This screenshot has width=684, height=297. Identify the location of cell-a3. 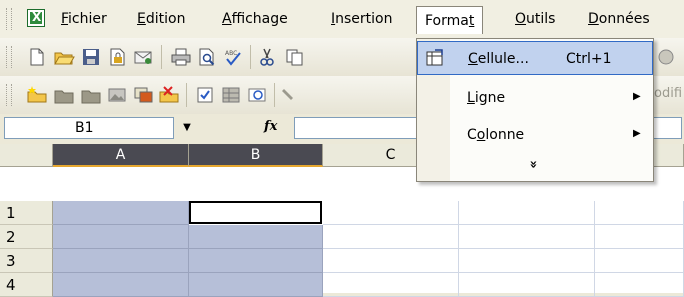
(121, 261).